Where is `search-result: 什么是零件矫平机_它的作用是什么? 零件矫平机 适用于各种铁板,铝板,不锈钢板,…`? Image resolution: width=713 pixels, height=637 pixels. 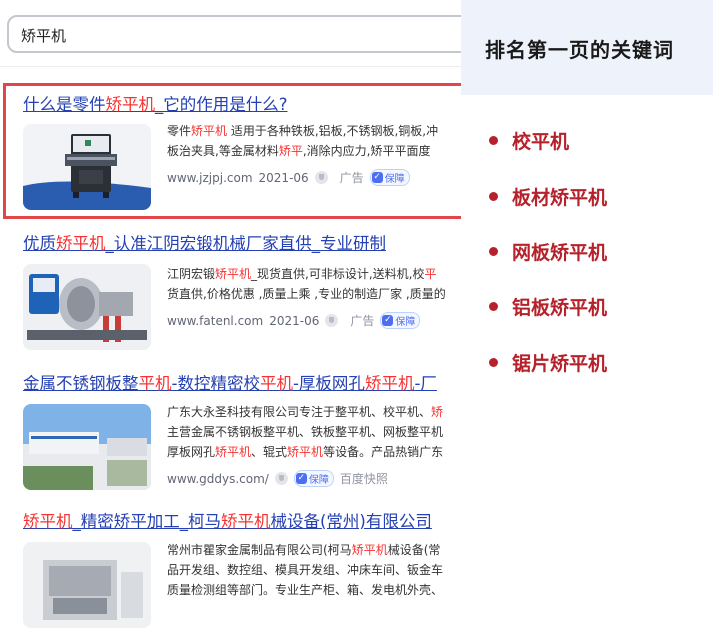
search-result: 什么是零件矫平机_它的作用是什么? 零件矫平机 适用于各种铁板,铝板,不锈钢板,… is located at coordinates (232, 151).